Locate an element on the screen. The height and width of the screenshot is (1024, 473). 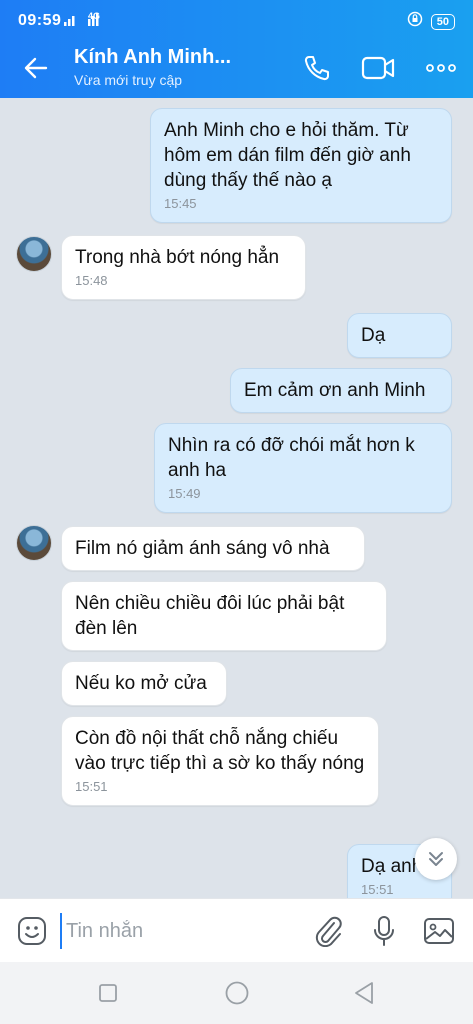
back-button is located at coordinates (36, 68).